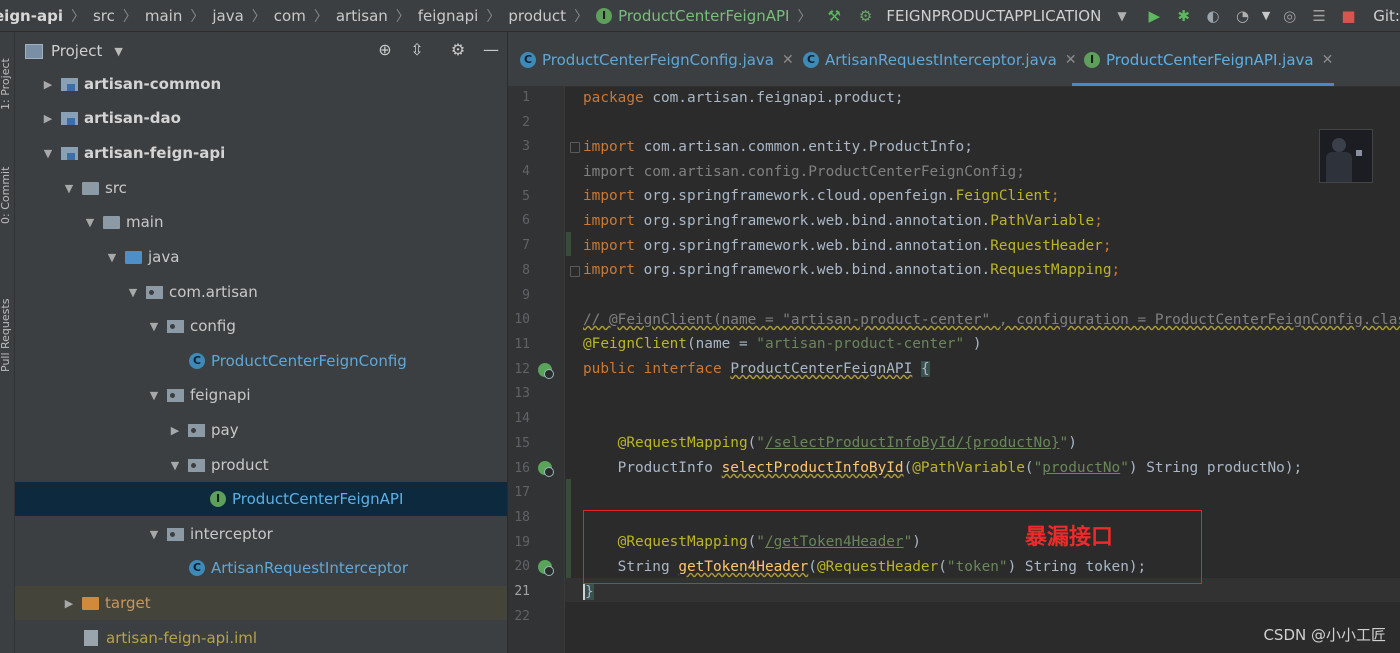 This screenshot has height=653, width=1400. What do you see at coordinates (163, 16) in the screenshot?
I see `breadcrumb-item-main: main` at bounding box center [163, 16].